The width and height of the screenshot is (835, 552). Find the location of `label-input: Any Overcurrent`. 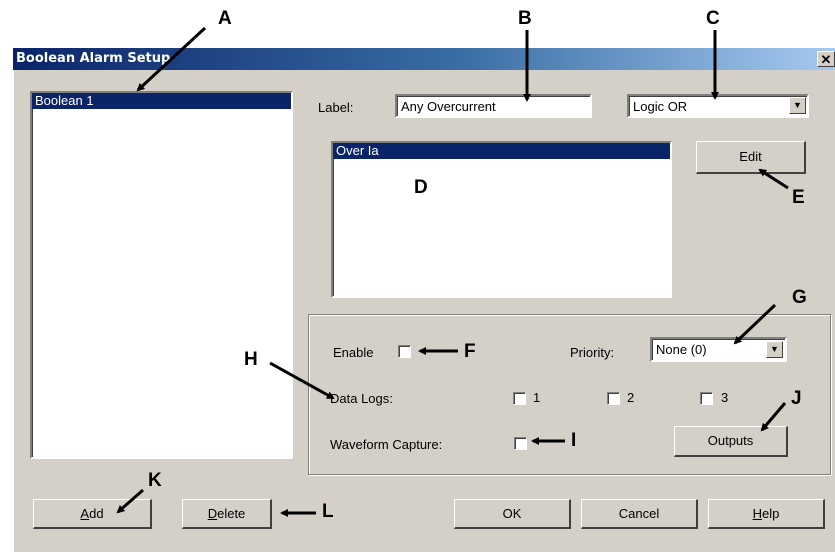

label-input: Any Overcurrent is located at coordinates (493, 106).